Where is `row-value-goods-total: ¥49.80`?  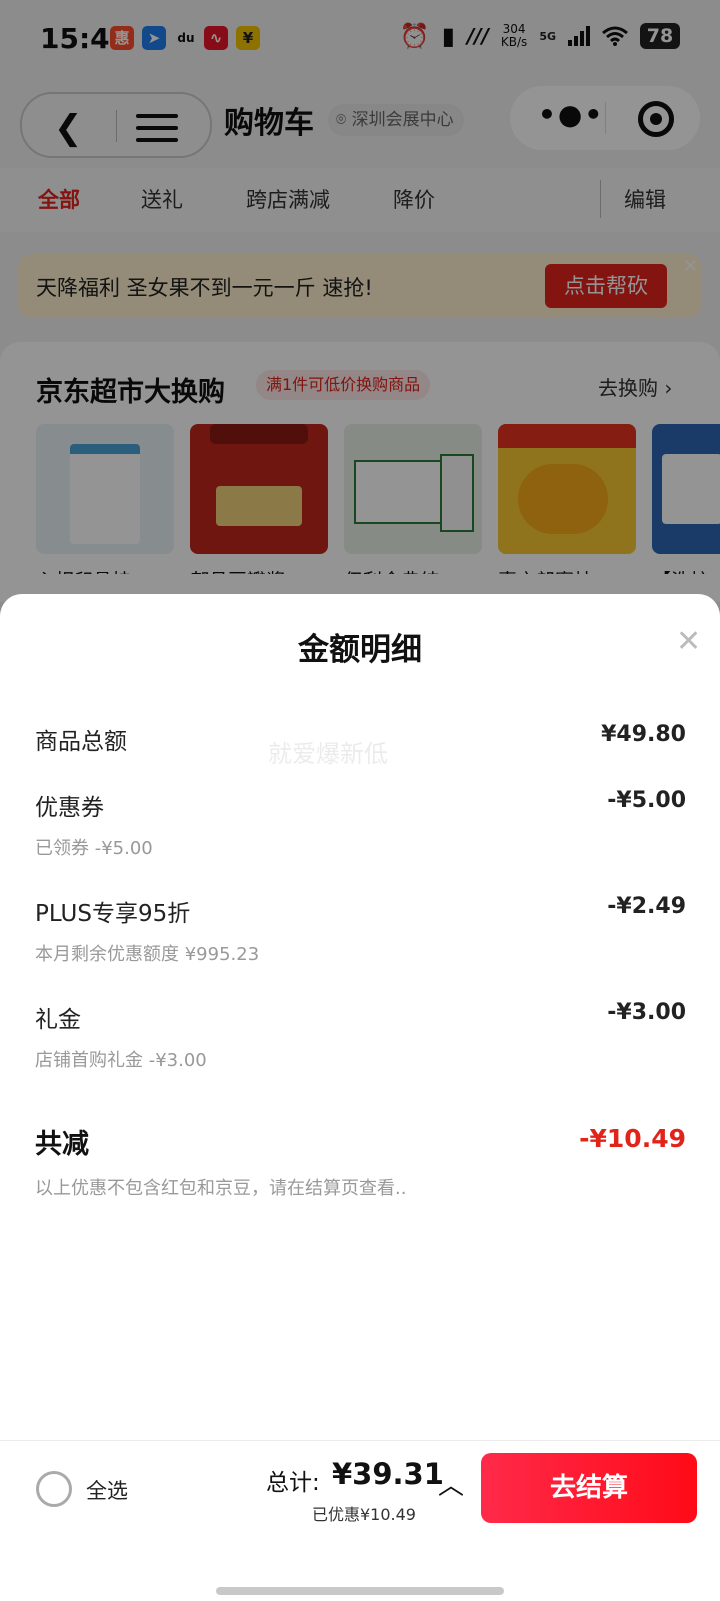 row-value-goods-total: ¥49.80 is located at coordinates (643, 734).